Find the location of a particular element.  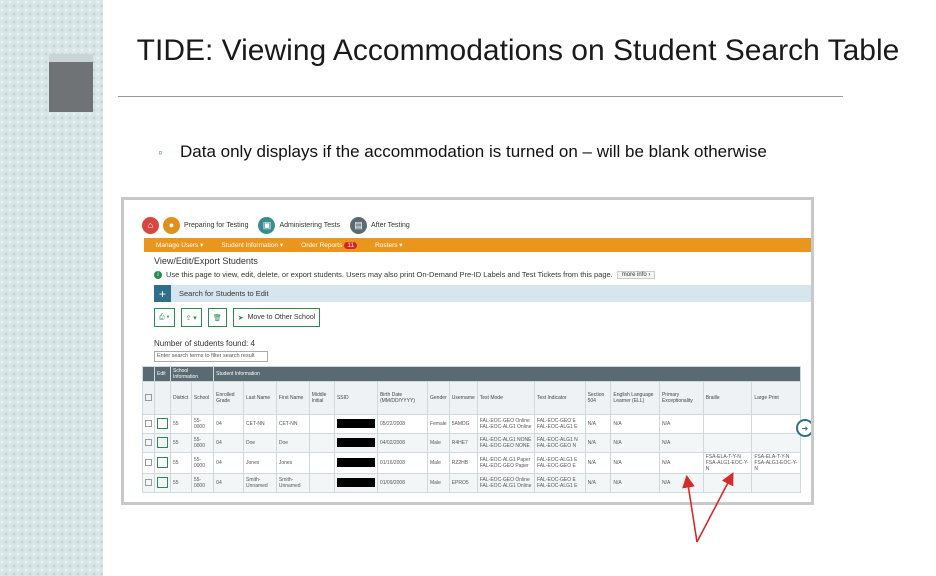

group-header-student: Student Information is located at coordinates (507, 374).